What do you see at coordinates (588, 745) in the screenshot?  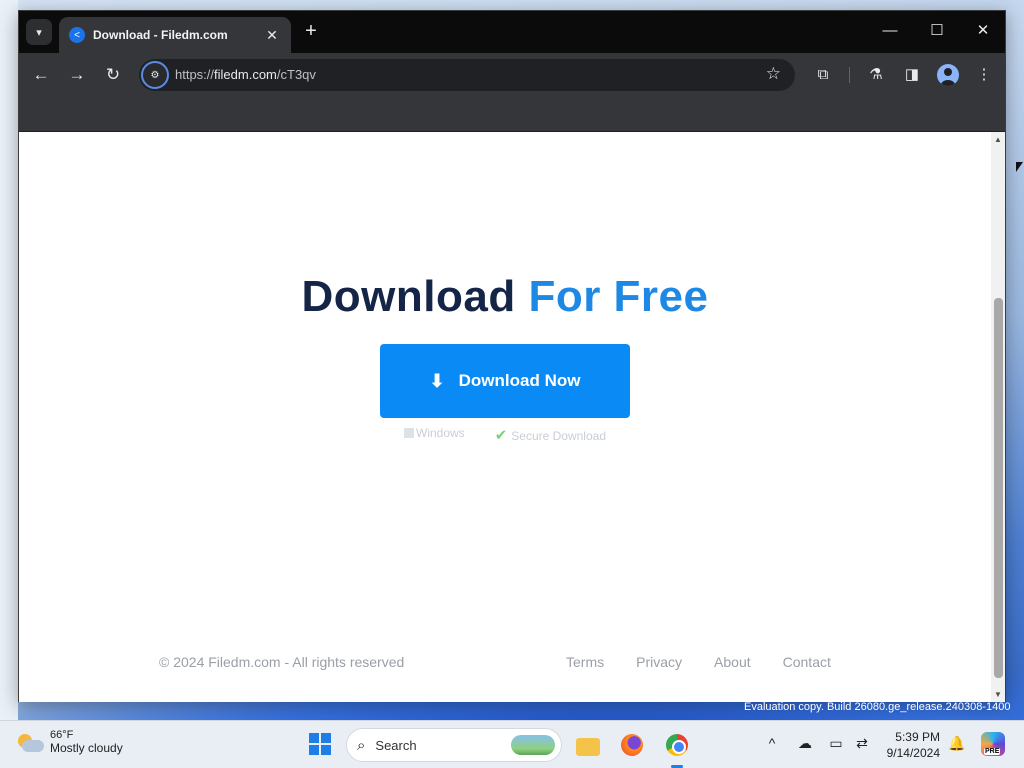 I see `file-explorer-icon` at bounding box center [588, 745].